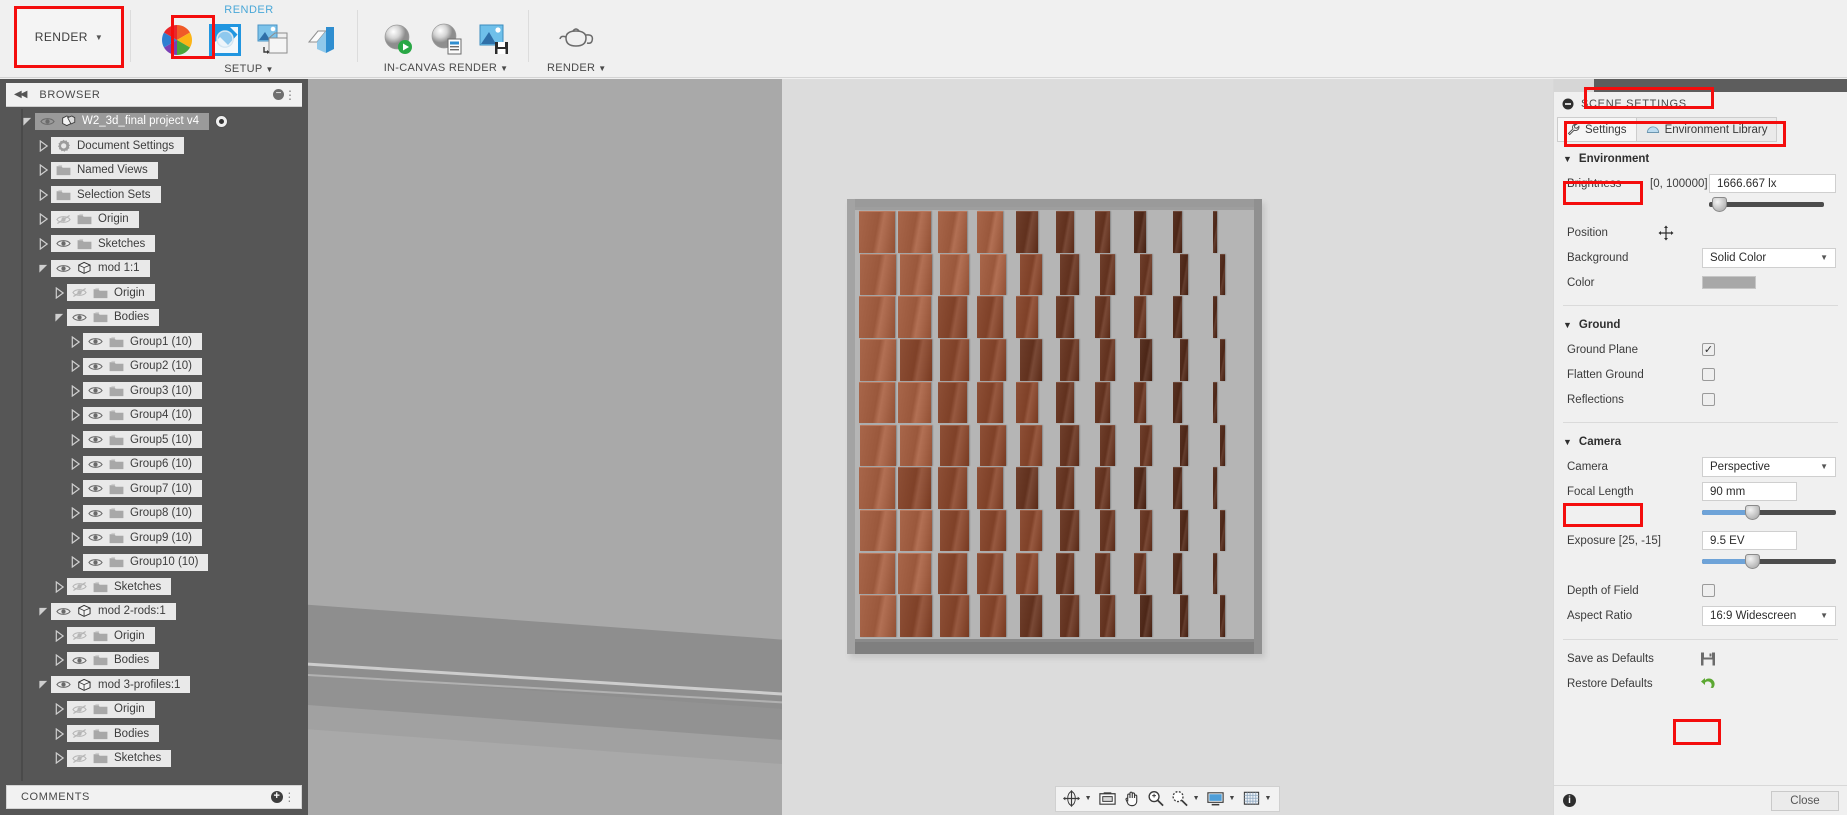  What do you see at coordinates (154, 415) in the screenshot?
I see `tree-row: Group4 (10)` at bounding box center [154, 415].